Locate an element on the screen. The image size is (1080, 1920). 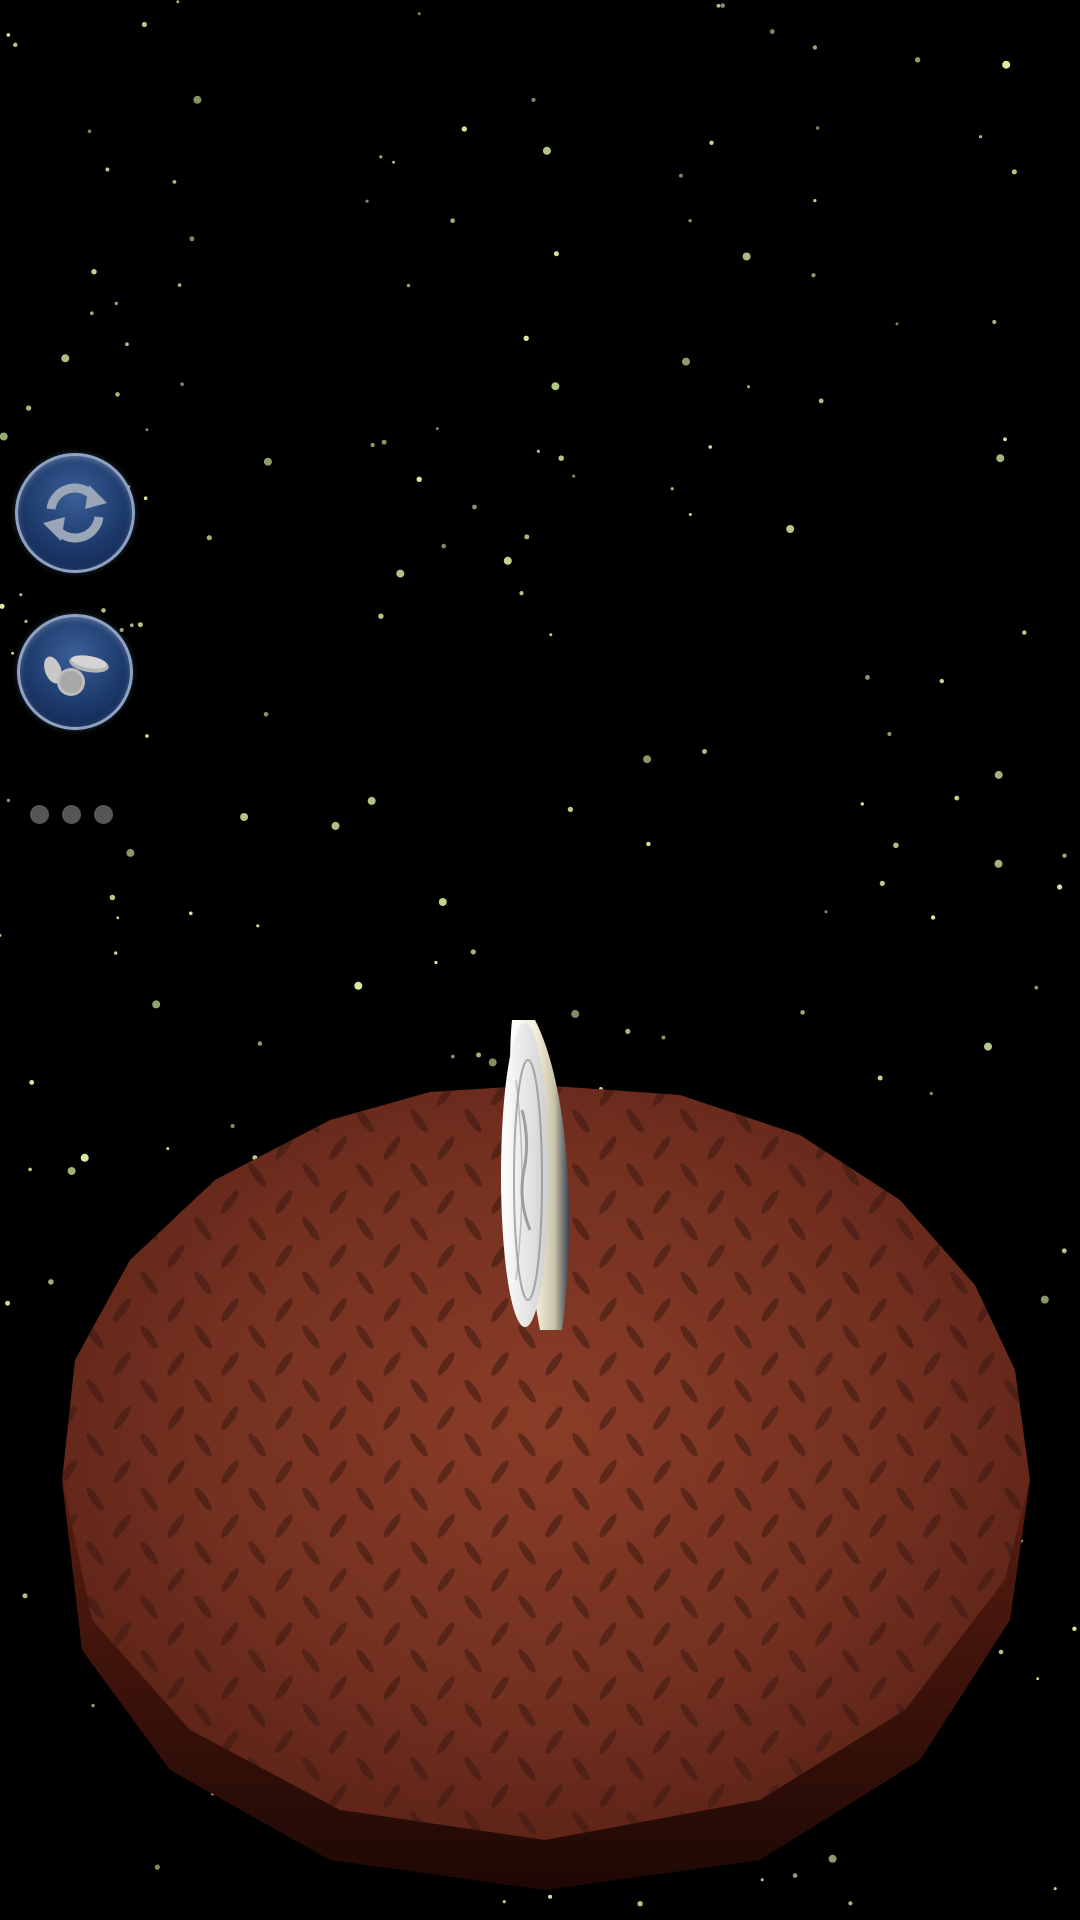
reset-button is located at coordinates (75, 513).